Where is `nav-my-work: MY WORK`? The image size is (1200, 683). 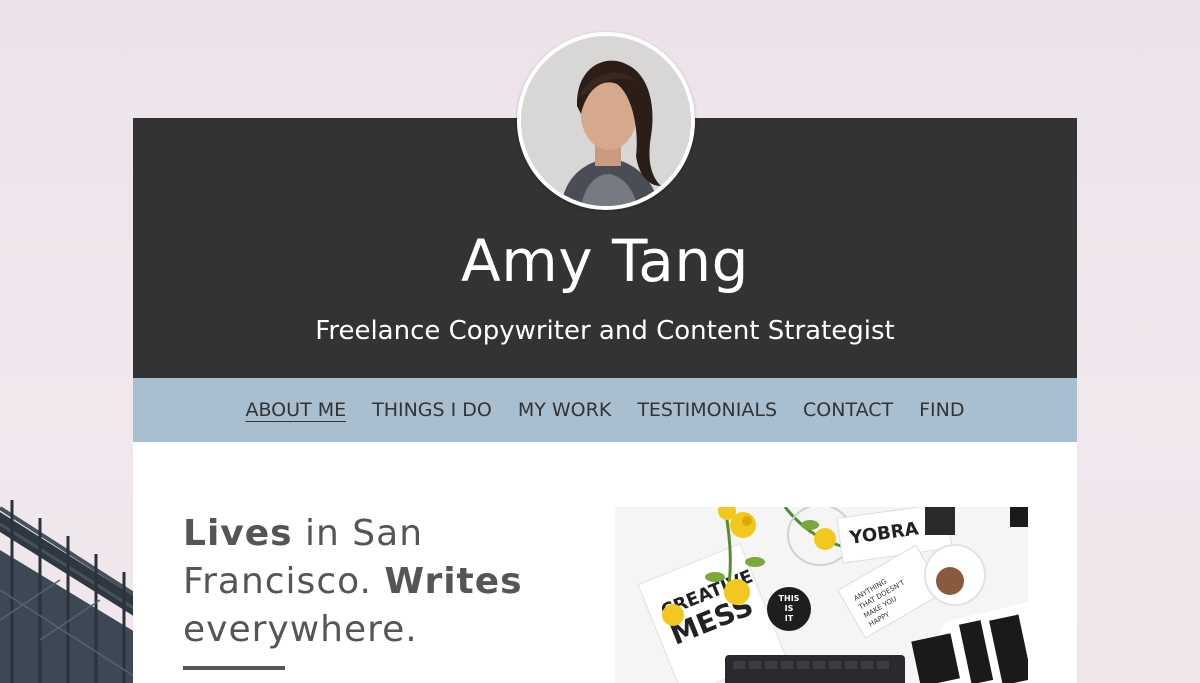 nav-my-work: MY WORK is located at coordinates (564, 410).